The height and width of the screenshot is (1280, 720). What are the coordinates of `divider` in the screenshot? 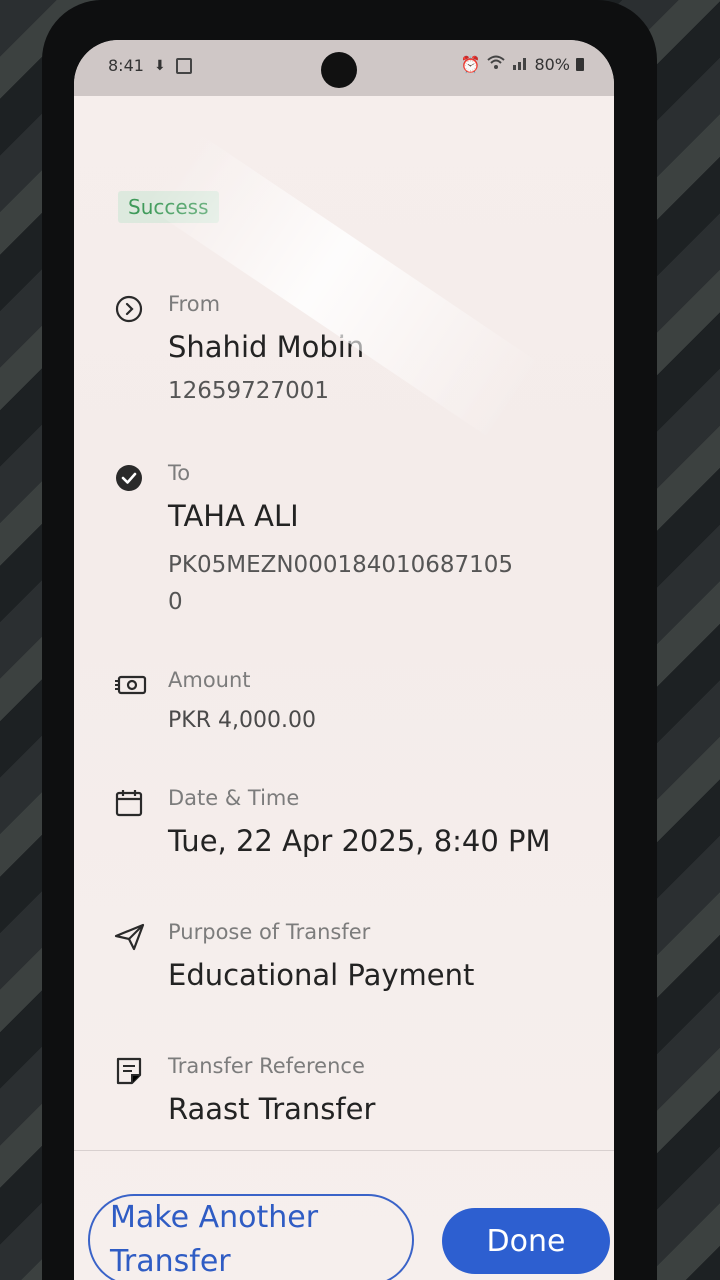 It's located at (344, 1150).